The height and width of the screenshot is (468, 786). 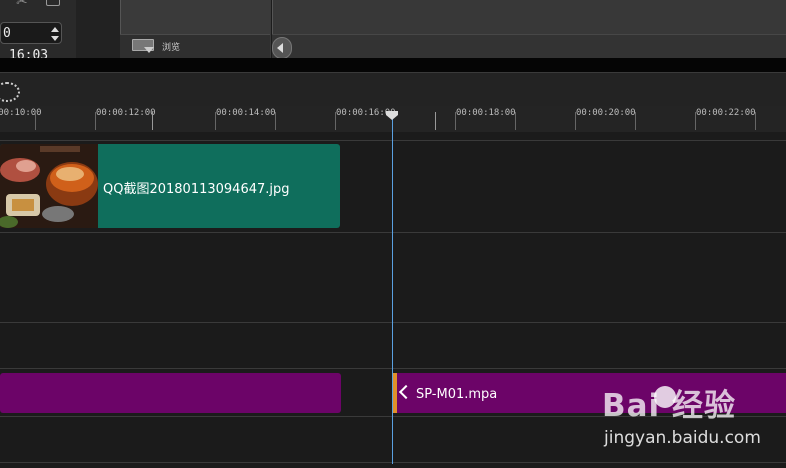 I want to click on food-thumbnail-icon, so click(x=49, y=186).